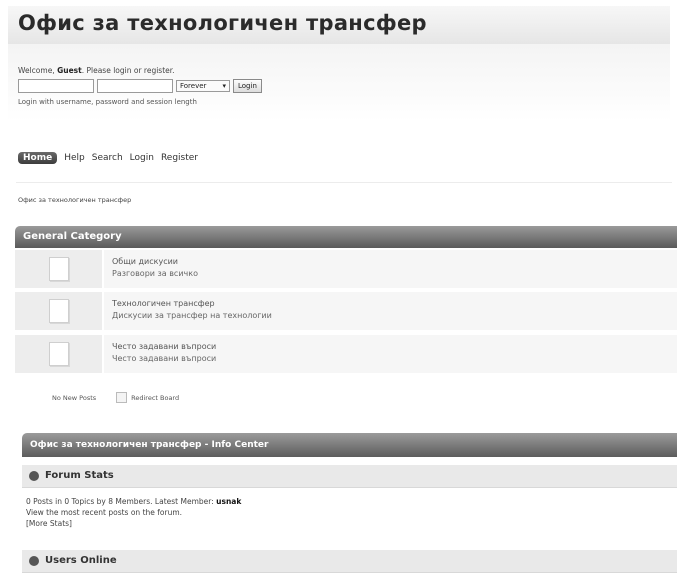 This screenshot has width=678, height=576. I want to click on login-button: Login, so click(247, 86).